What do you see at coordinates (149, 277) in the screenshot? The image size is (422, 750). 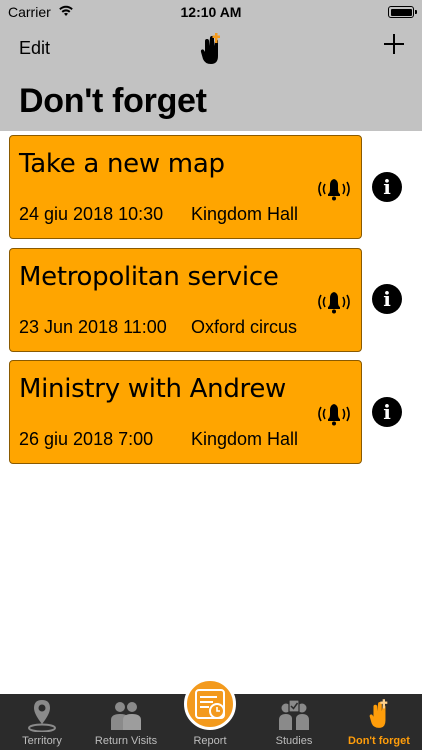 I see `reminder-title: Metropolitan service` at bounding box center [149, 277].